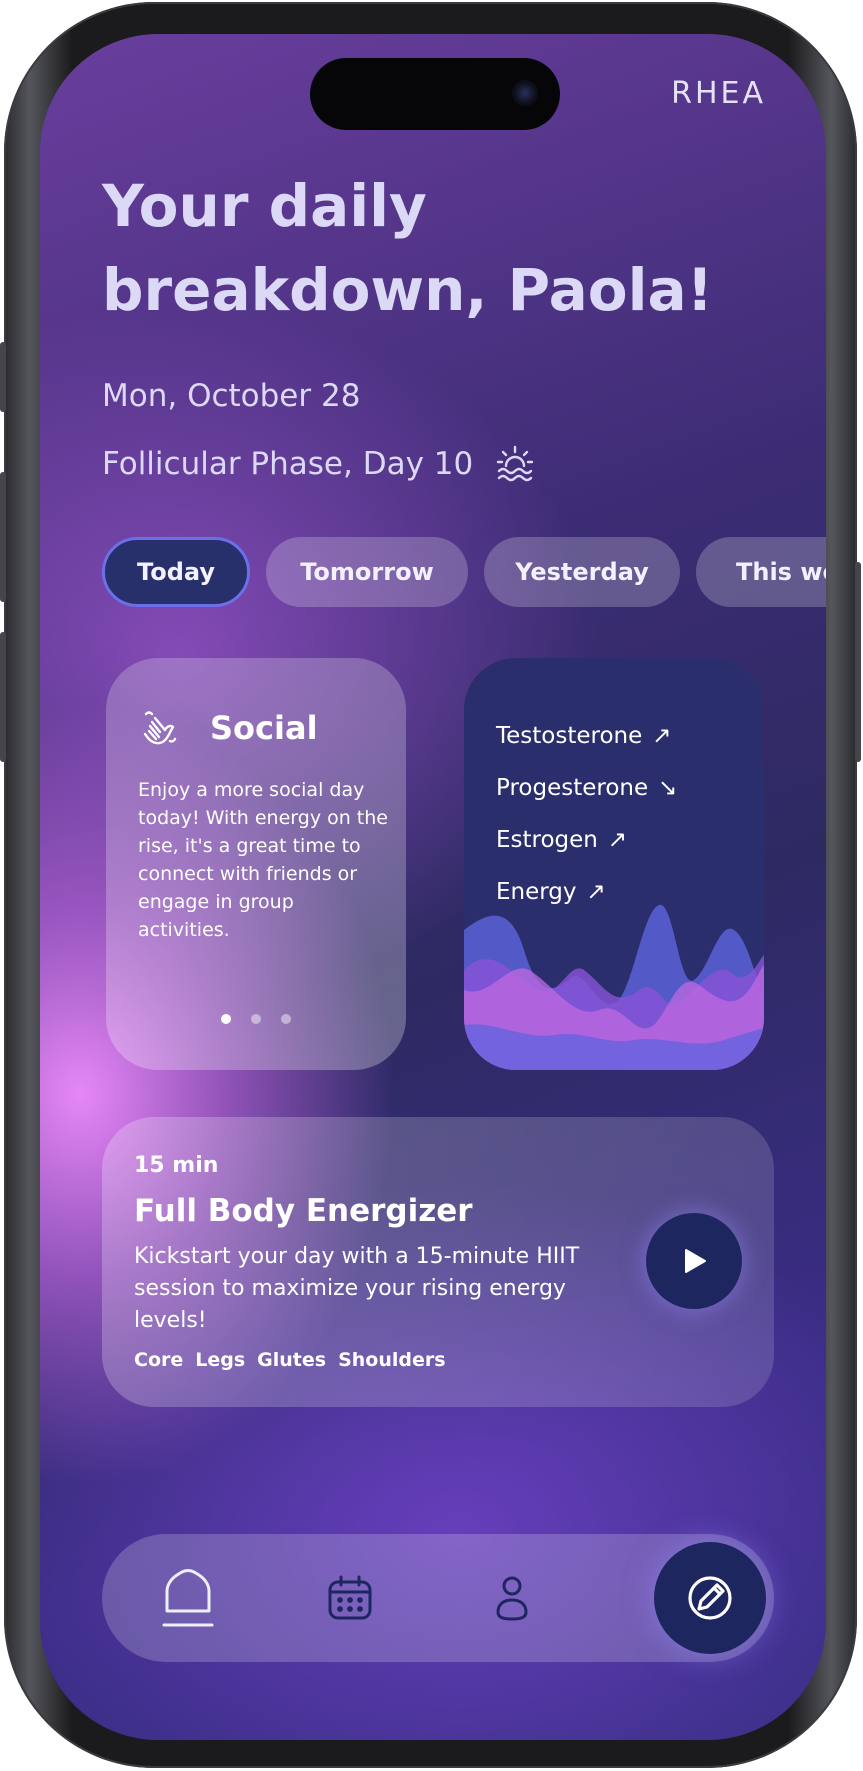  I want to click on bottom-navigation, so click(438, 1598).